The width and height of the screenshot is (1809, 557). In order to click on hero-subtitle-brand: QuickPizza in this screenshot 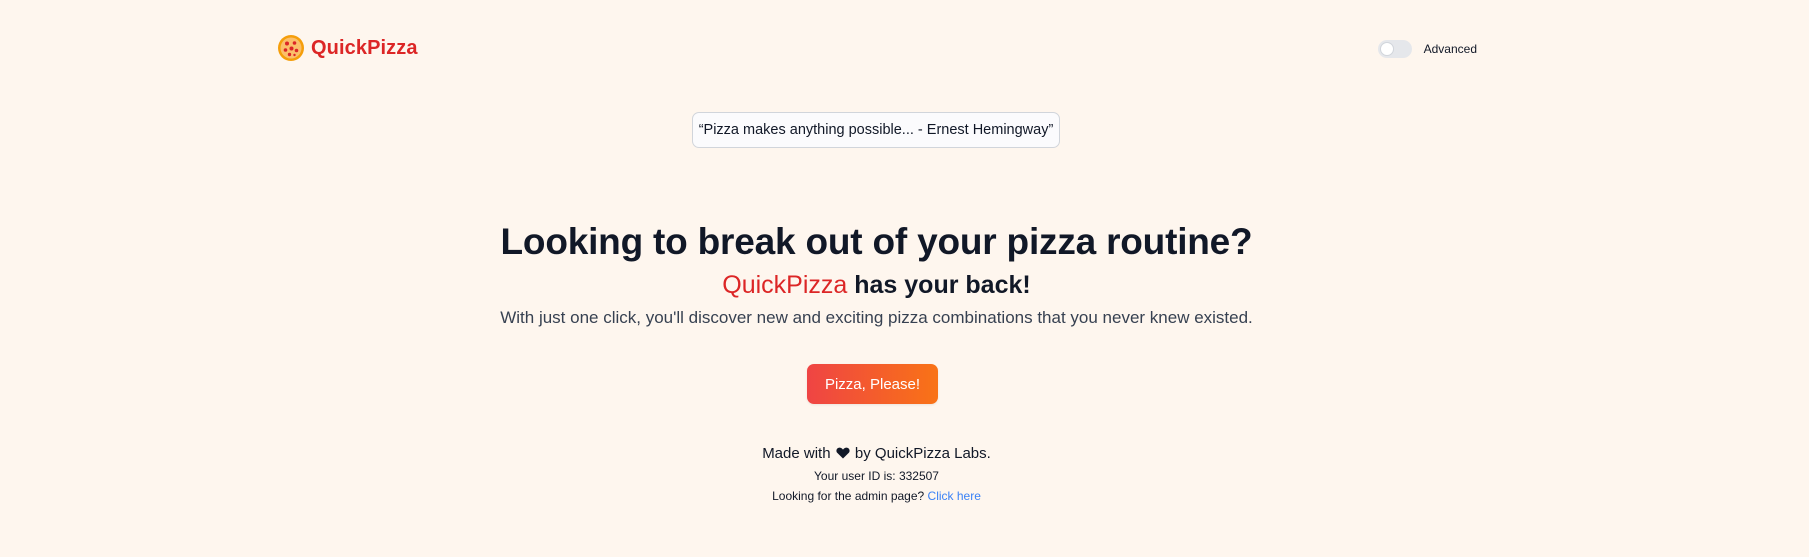, I will do `click(785, 285)`.